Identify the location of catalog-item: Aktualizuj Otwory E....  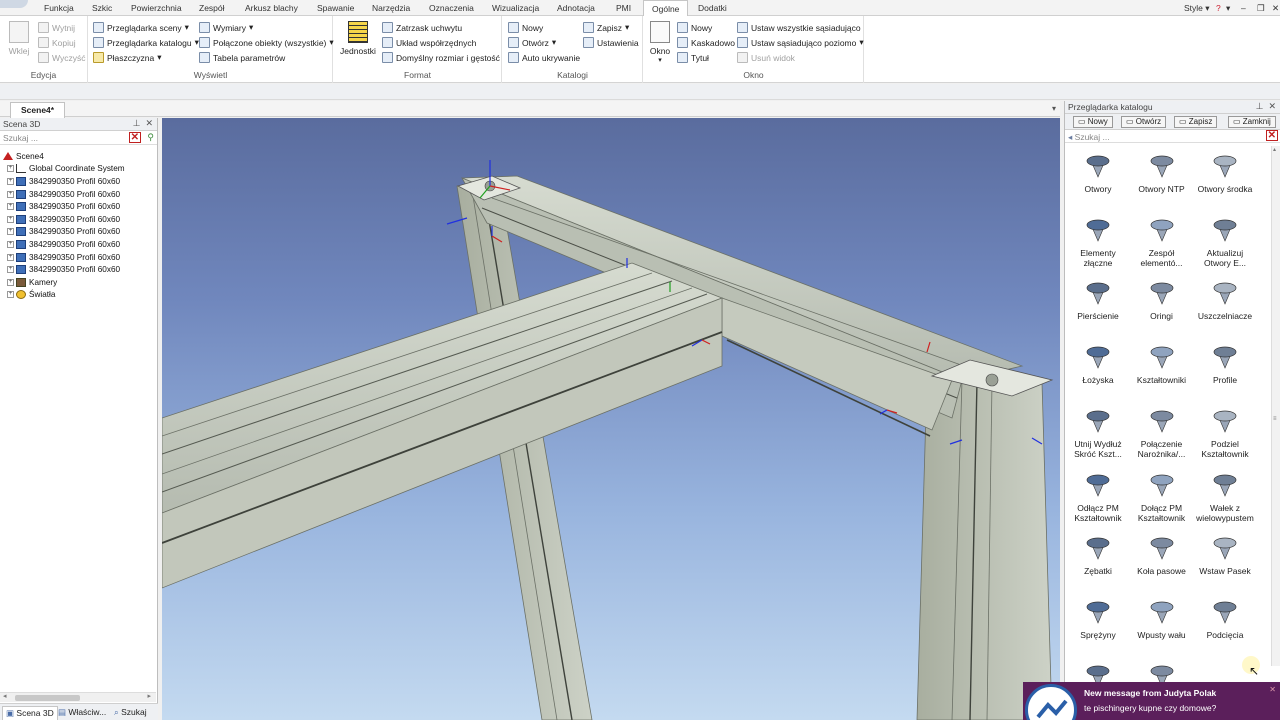
(1225, 241).